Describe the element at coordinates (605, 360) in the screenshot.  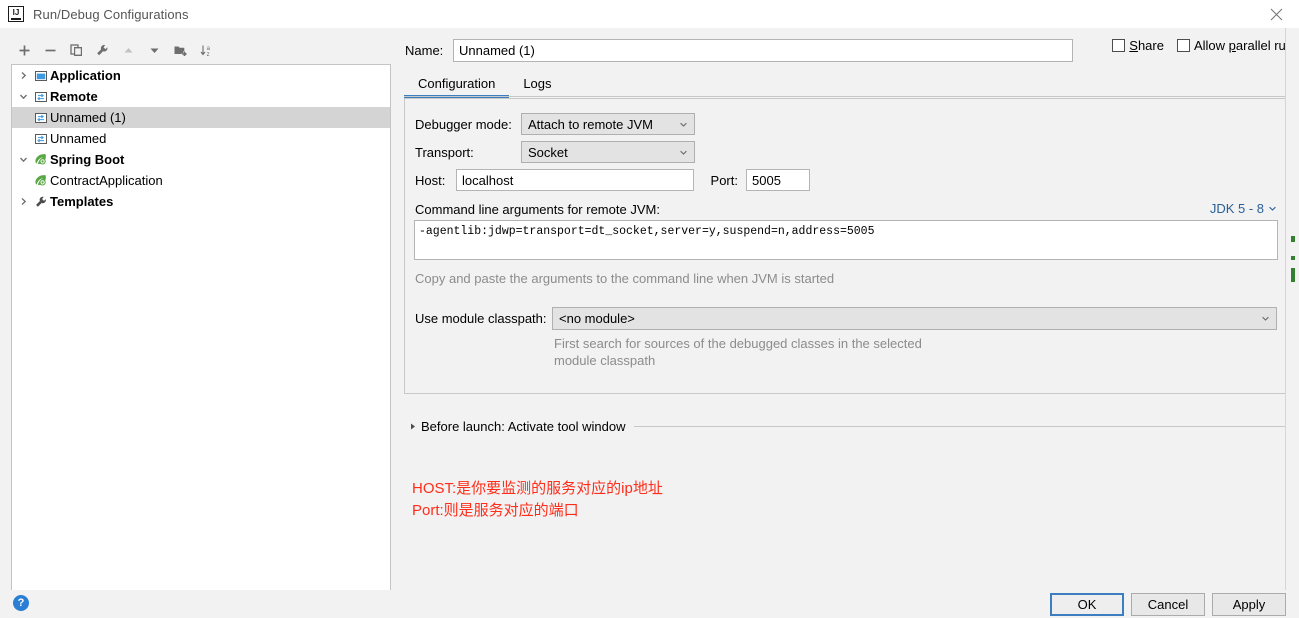
I see `module-classpath-hint-line-2: module classpath` at that location.